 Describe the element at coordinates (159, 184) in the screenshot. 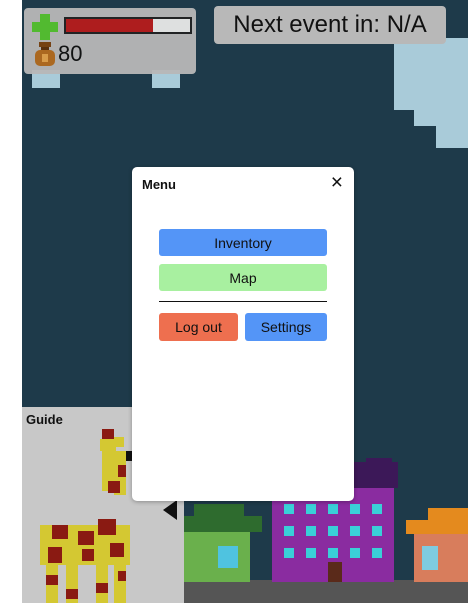

I see `menu-title: Menu` at that location.